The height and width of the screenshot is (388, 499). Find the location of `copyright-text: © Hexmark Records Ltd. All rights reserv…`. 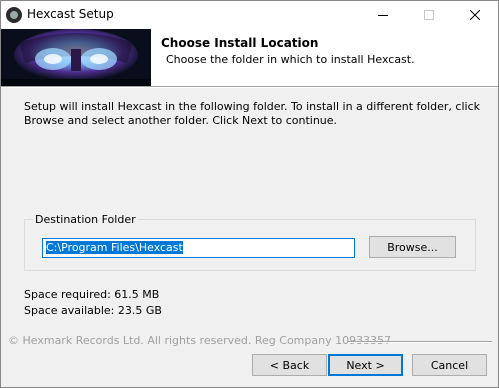

copyright-text: © Hexmark Records Ltd. All rights reserv… is located at coordinates (200, 340).